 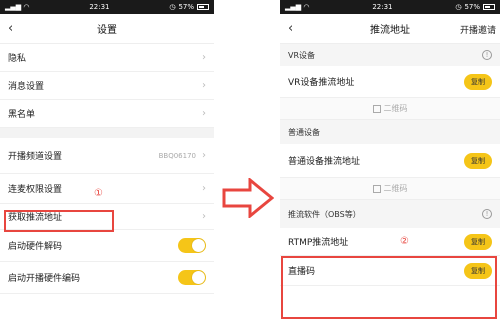 What do you see at coordinates (35, 157) in the screenshot?
I see `settings-item-label: 开播频道设置` at bounding box center [35, 157].